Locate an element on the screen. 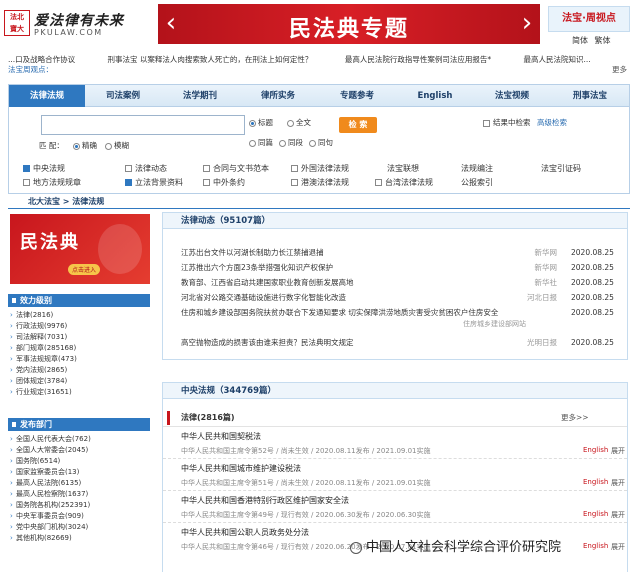 Image resolution: width=640 pixels, height=572 pixels. news-row: 河北省对公路交通基础设施进行数字化智能化改造 河北日报 2020.08.25 is located at coordinates (395, 297).